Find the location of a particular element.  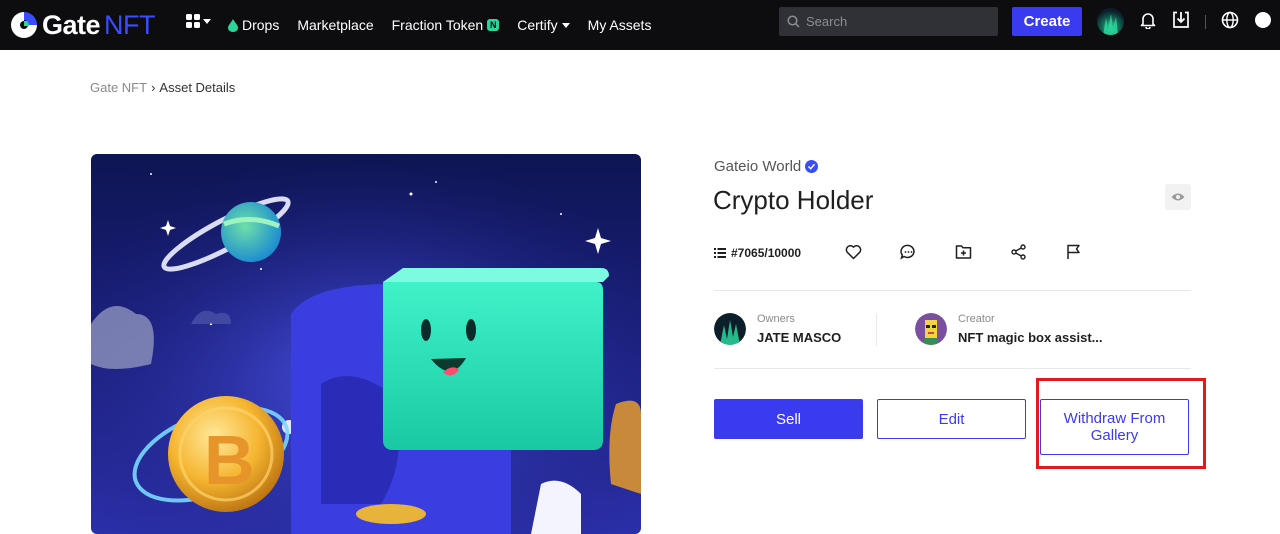

owner-avatar is located at coordinates (730, 329).